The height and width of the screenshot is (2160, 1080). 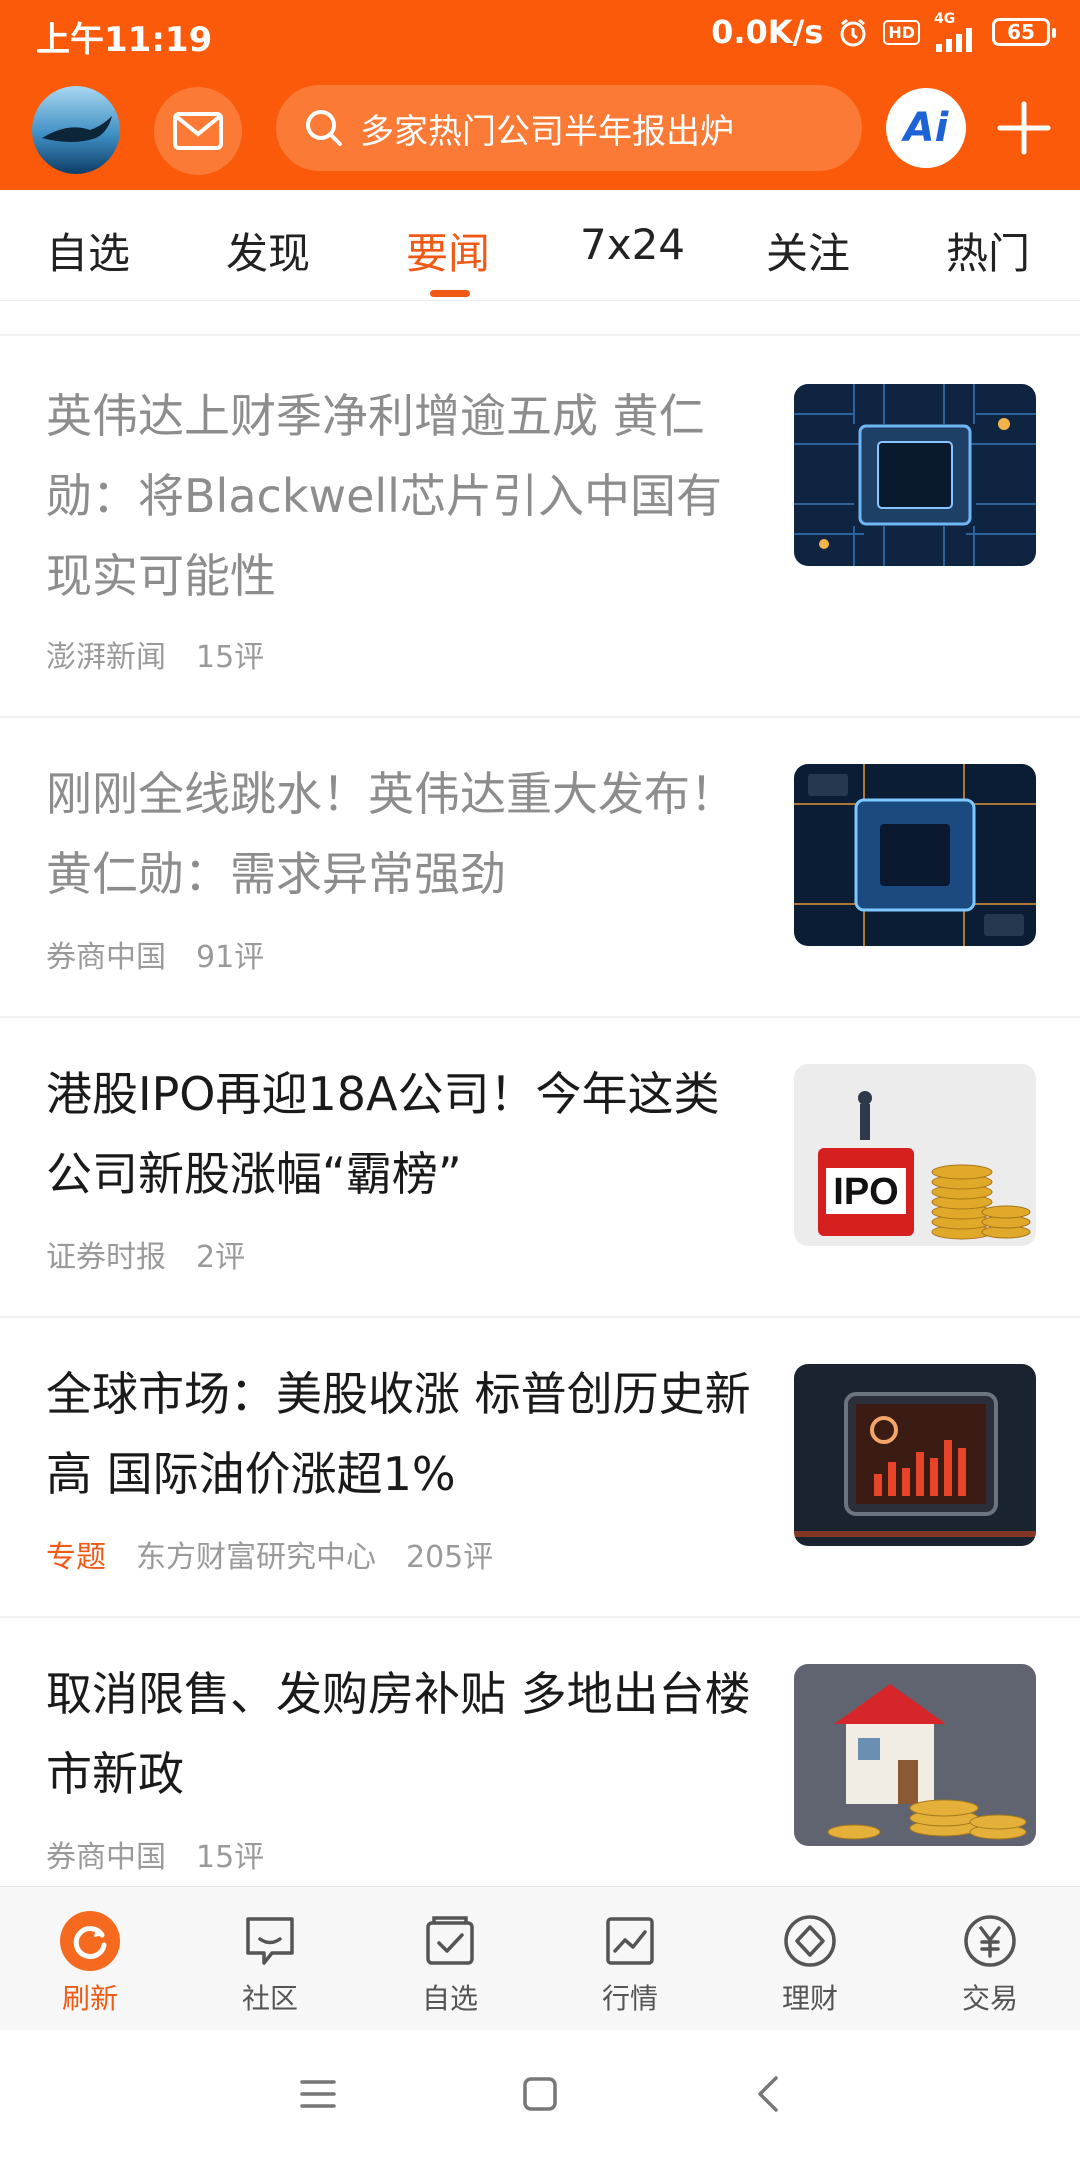 I want to click on tab-hot: 热门, so click(x=988, y=250).